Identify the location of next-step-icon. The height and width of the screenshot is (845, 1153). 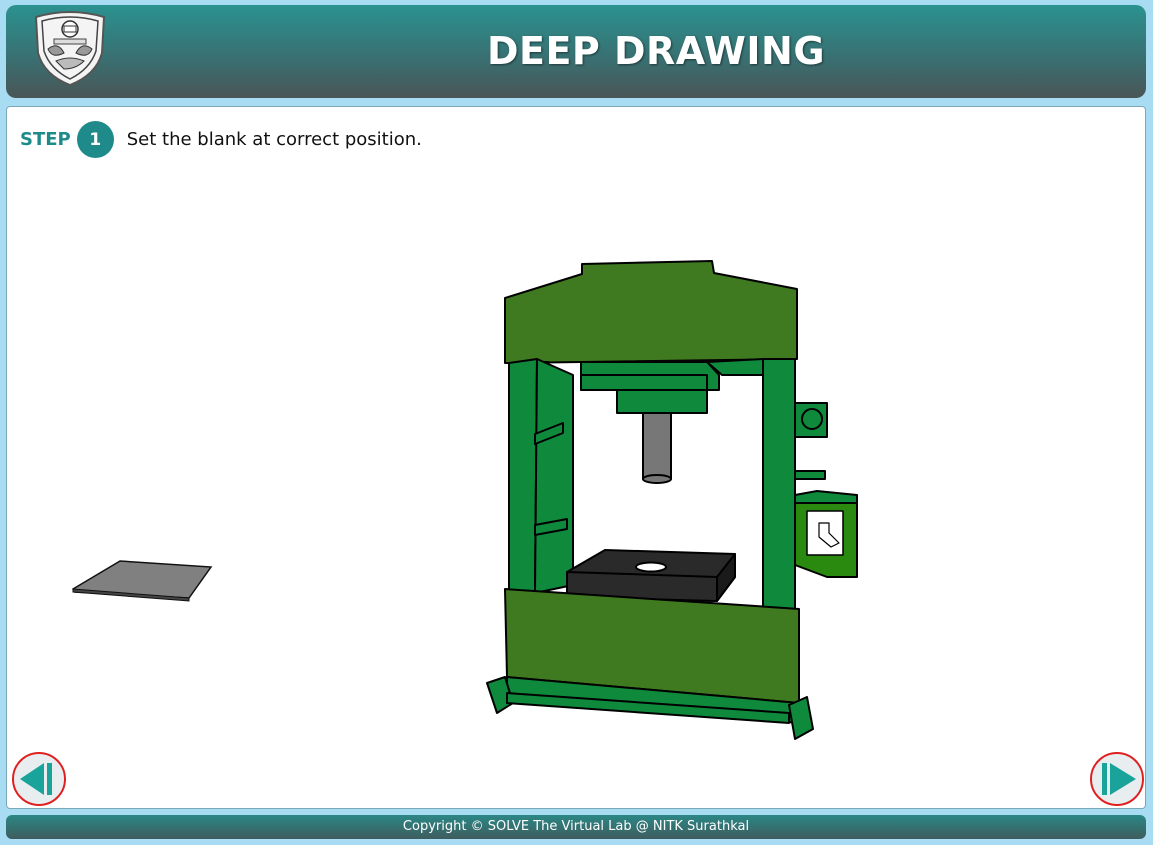
(1119, 779).